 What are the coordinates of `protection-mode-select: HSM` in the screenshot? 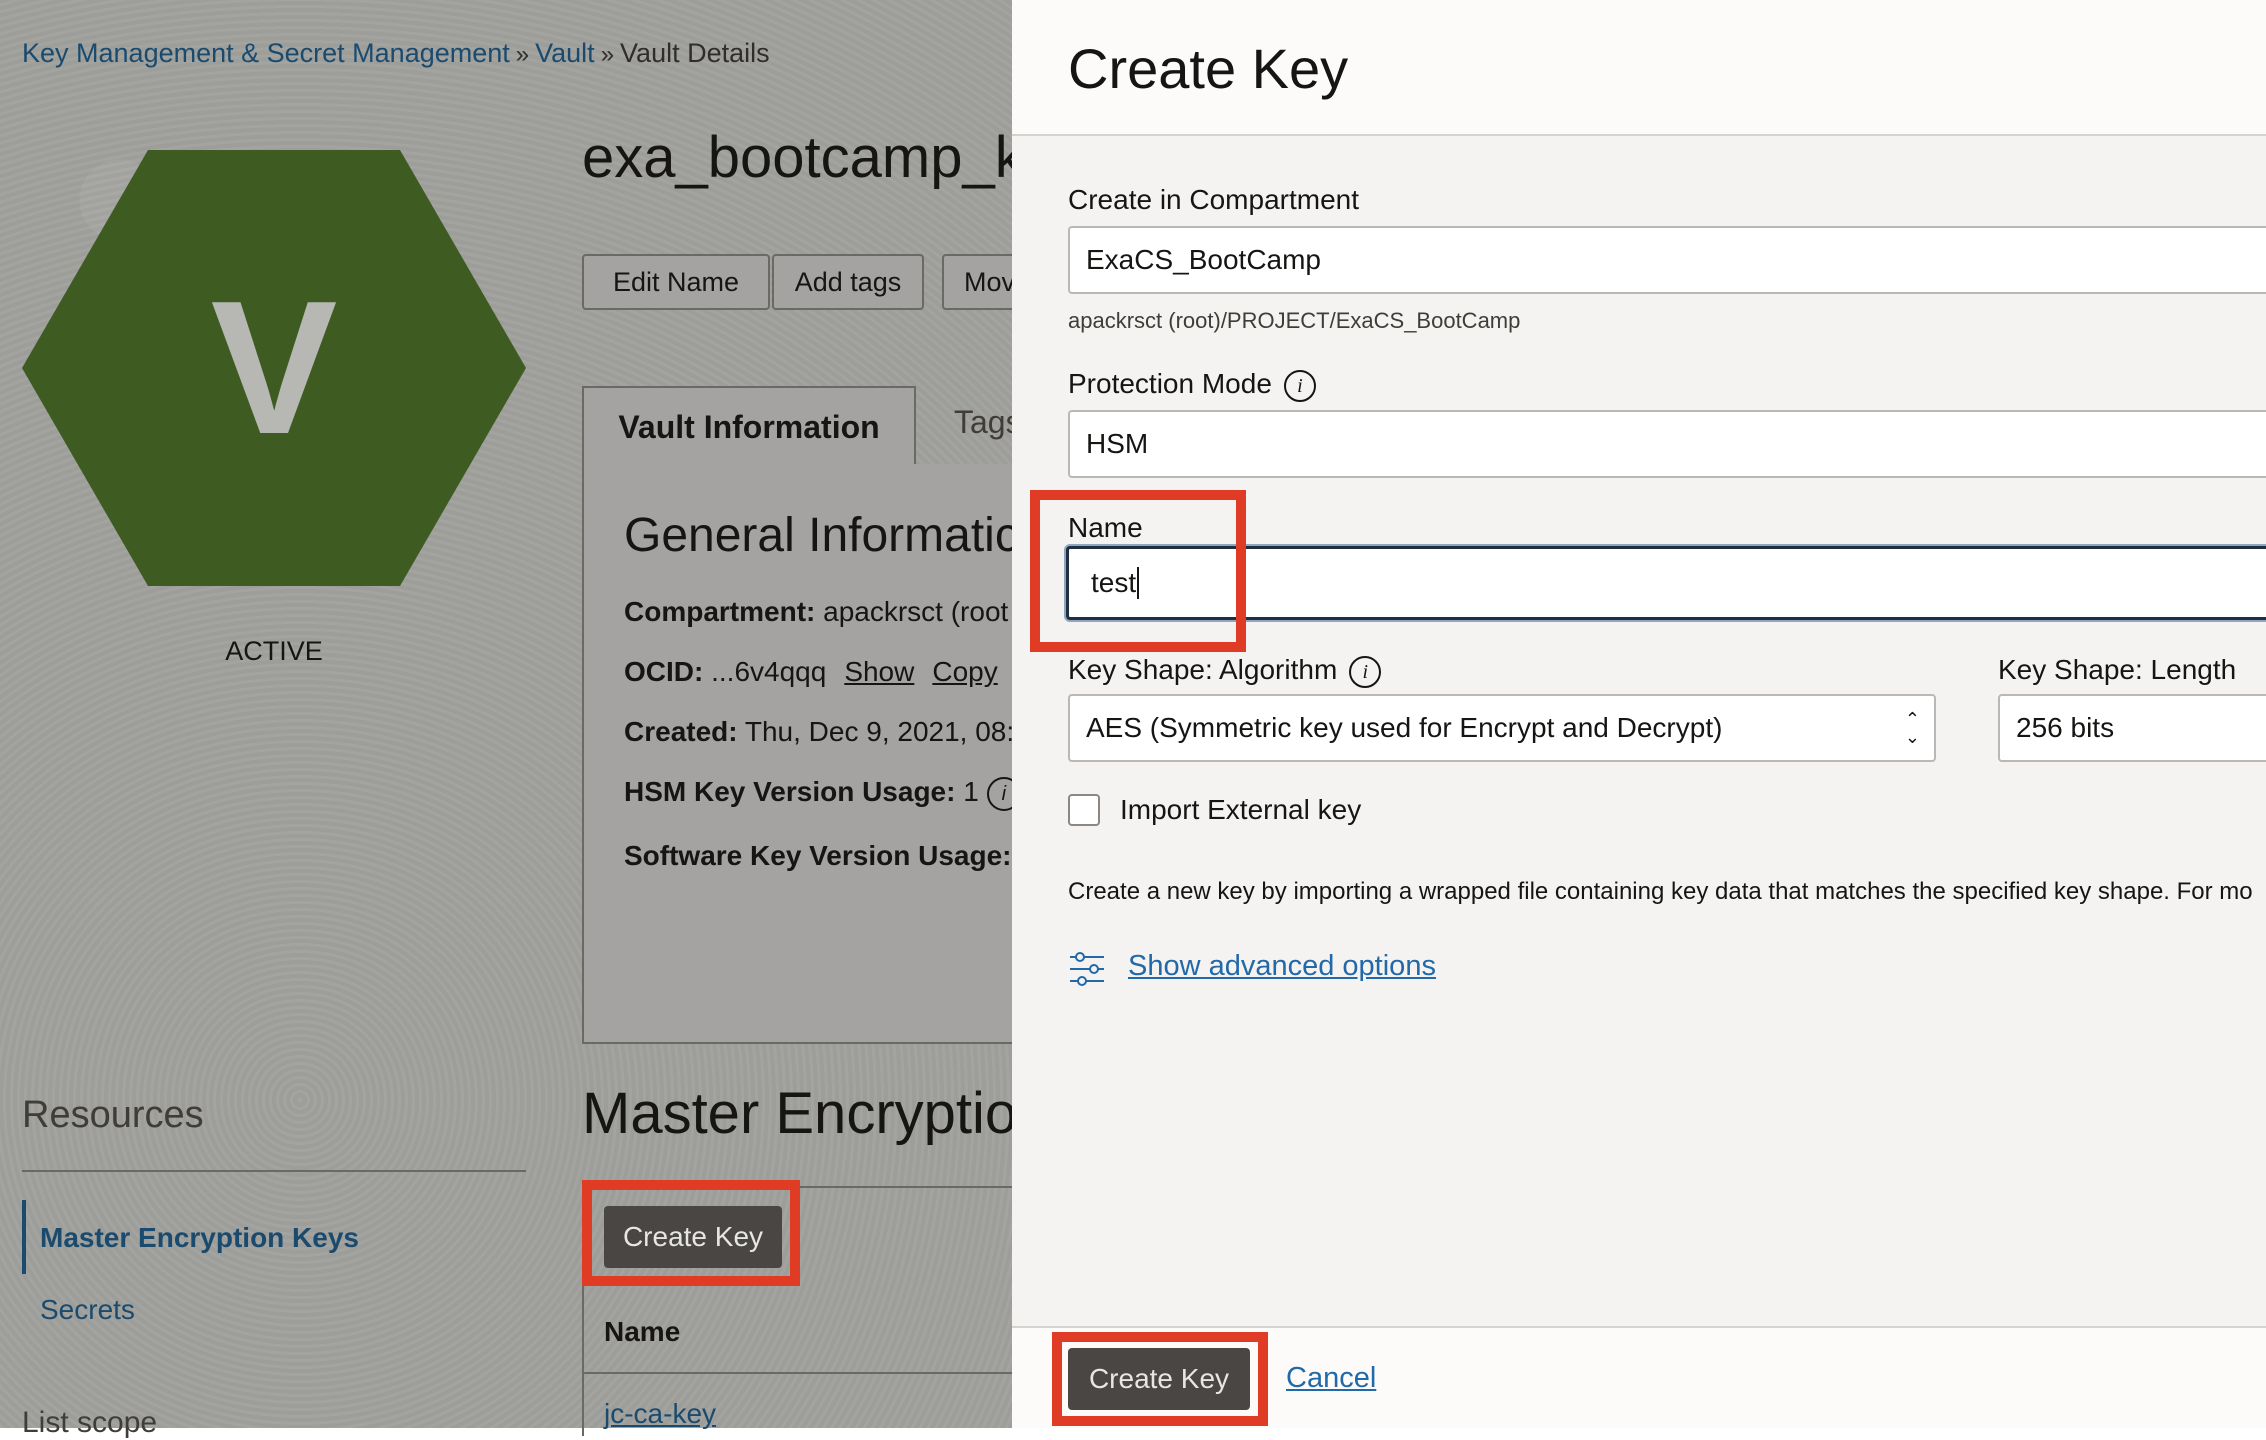 It's located at (1667, 444).